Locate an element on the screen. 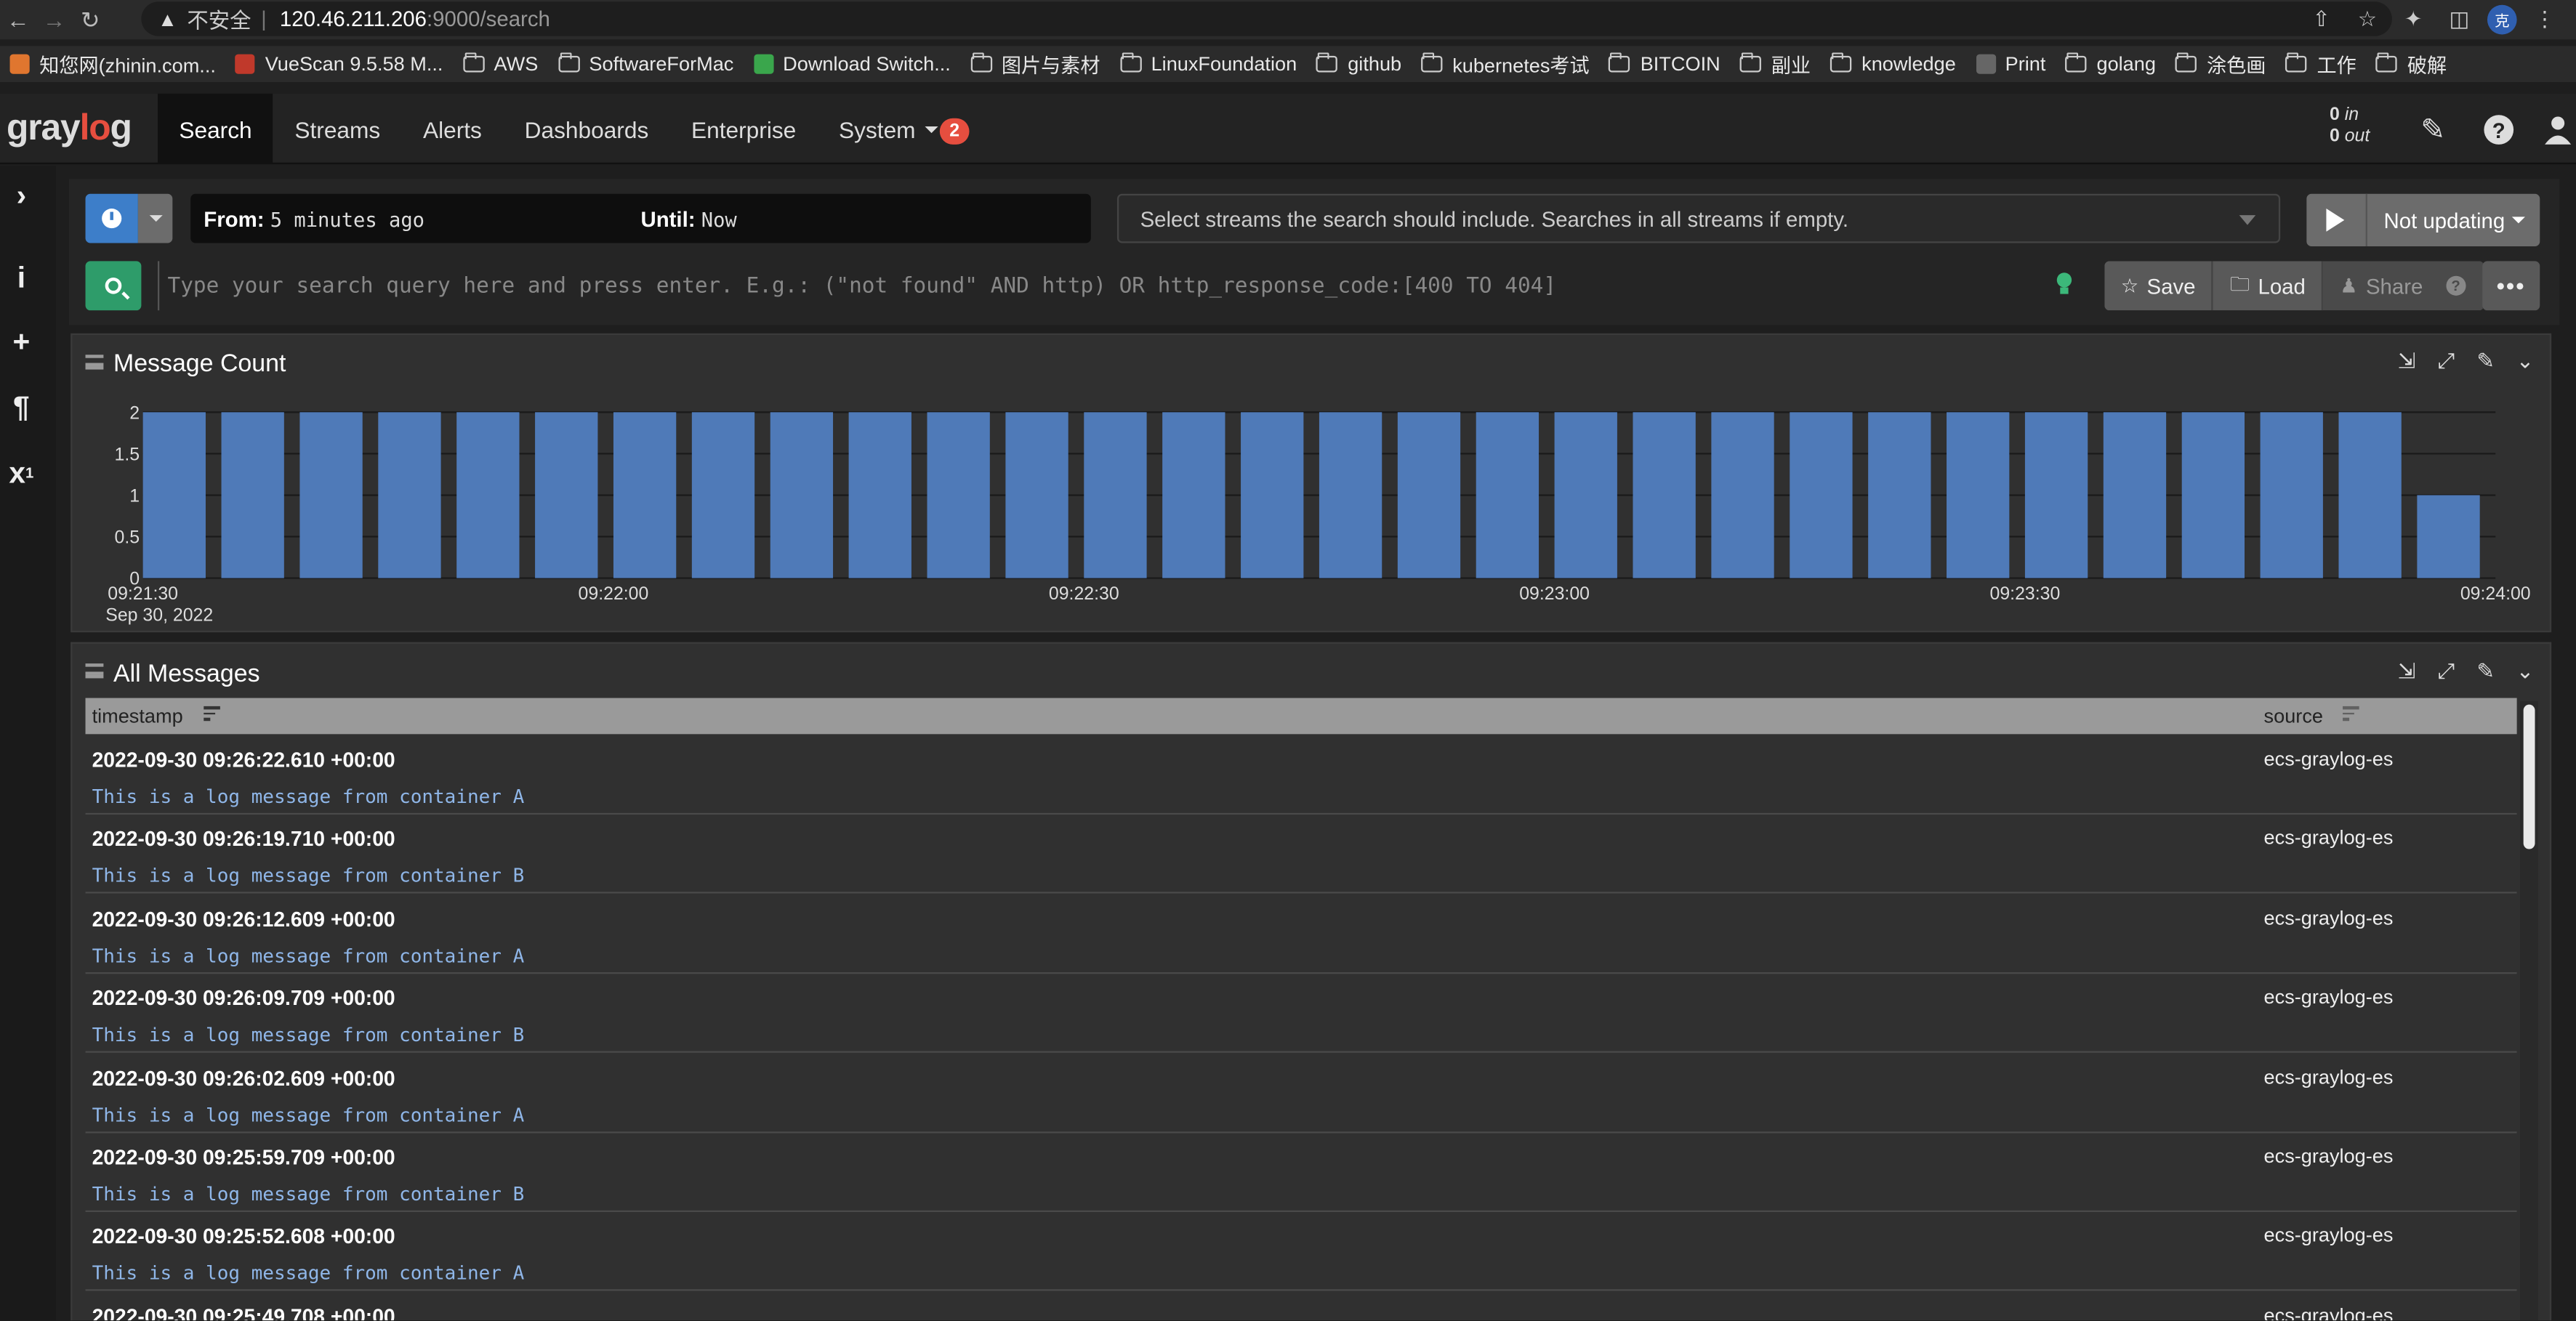 The image size is (2576, 1321). bookmark-item: 破解 is located at coordinates (2411, 64).